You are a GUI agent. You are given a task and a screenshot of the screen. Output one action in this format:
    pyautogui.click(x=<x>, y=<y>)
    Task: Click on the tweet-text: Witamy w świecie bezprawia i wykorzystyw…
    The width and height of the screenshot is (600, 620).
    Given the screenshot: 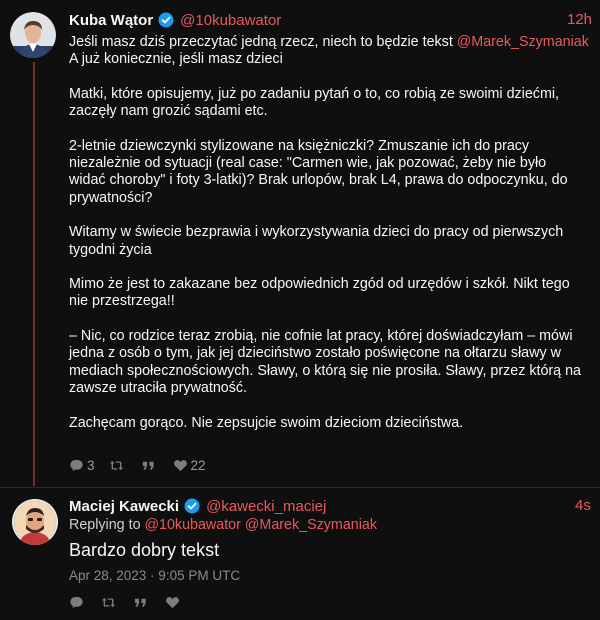 What is the action you would take?
    pyautogui.click(x=316, y=232)
    